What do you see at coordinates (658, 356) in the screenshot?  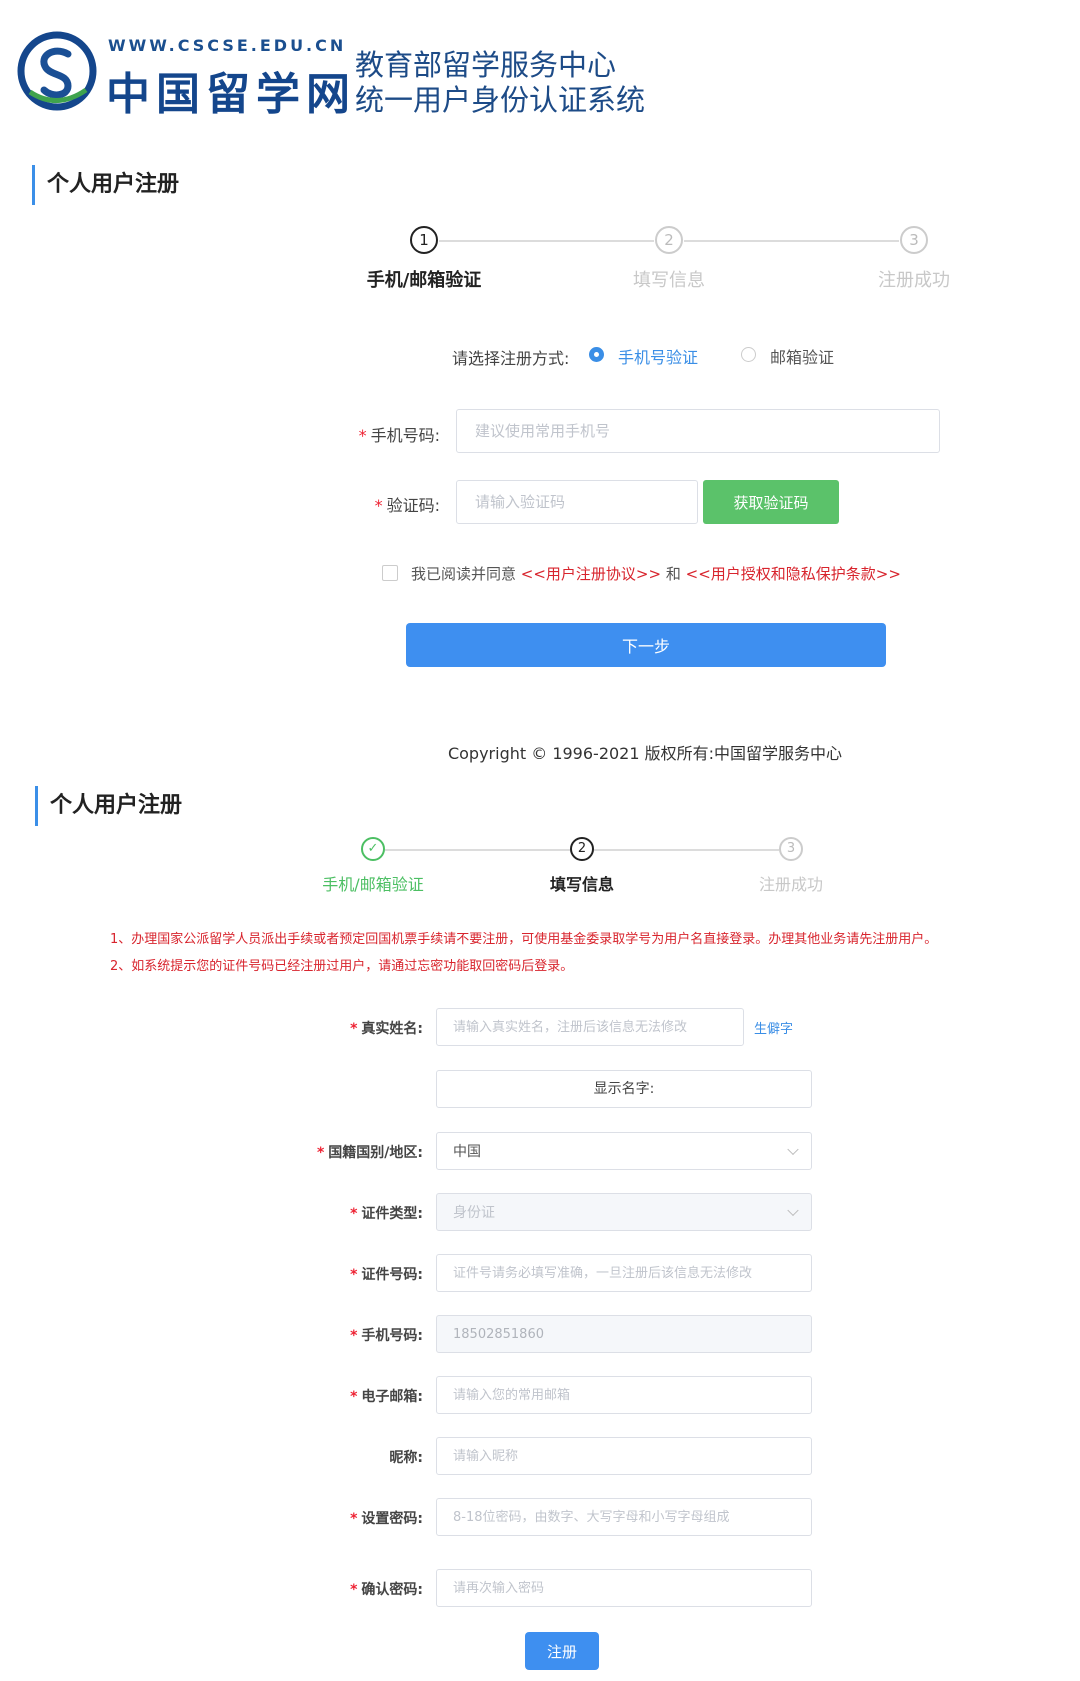 I see `radio-phone-label: 手机号验证` at bounding box center [658, 356].